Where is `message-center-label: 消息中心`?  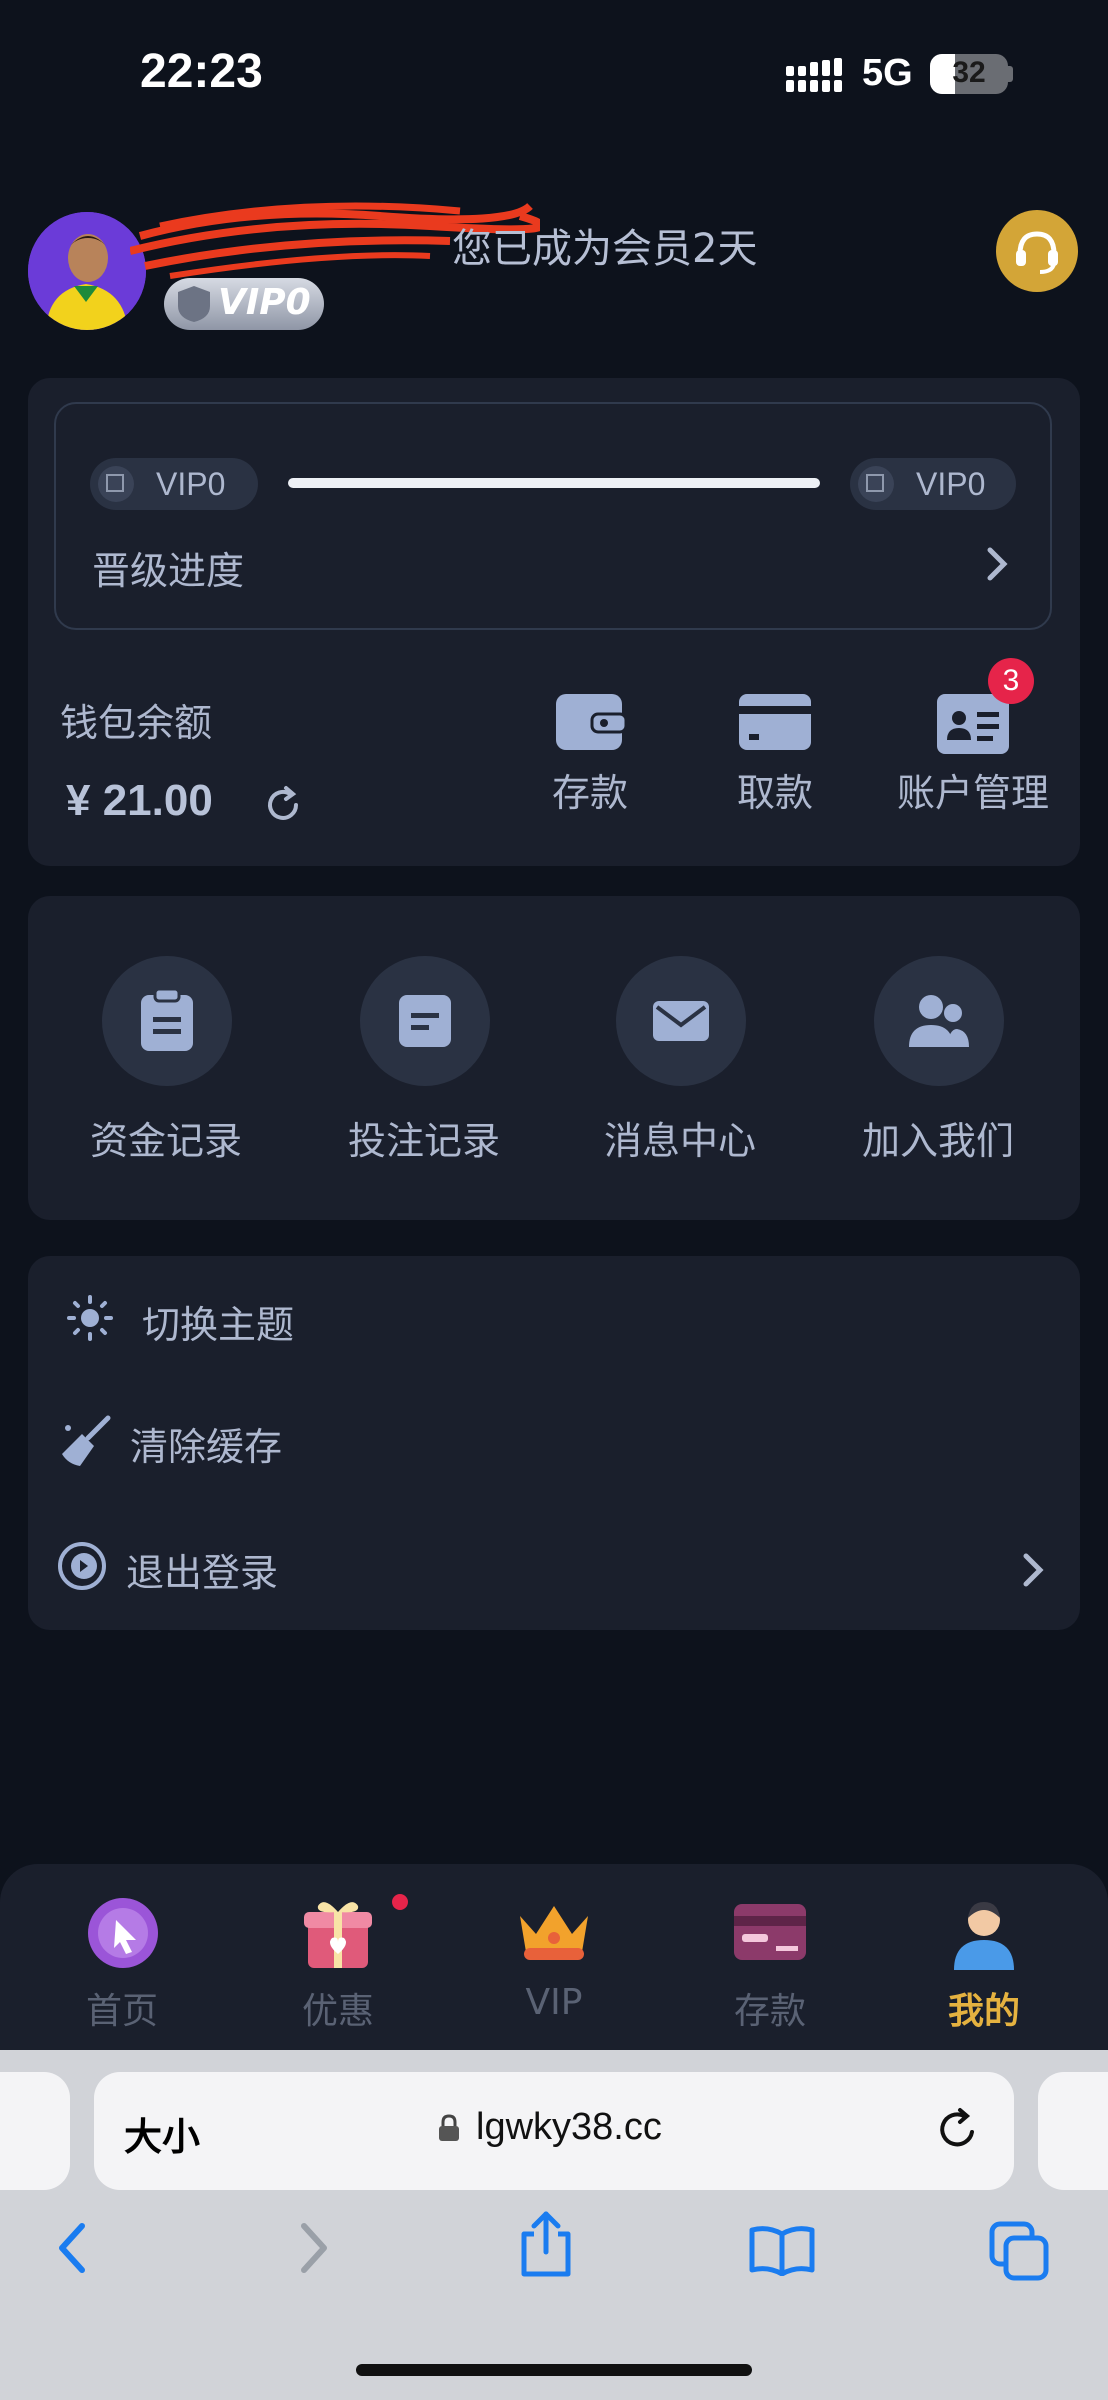 message-center-label: 消息中心 is located at coordinates (679, 1141).